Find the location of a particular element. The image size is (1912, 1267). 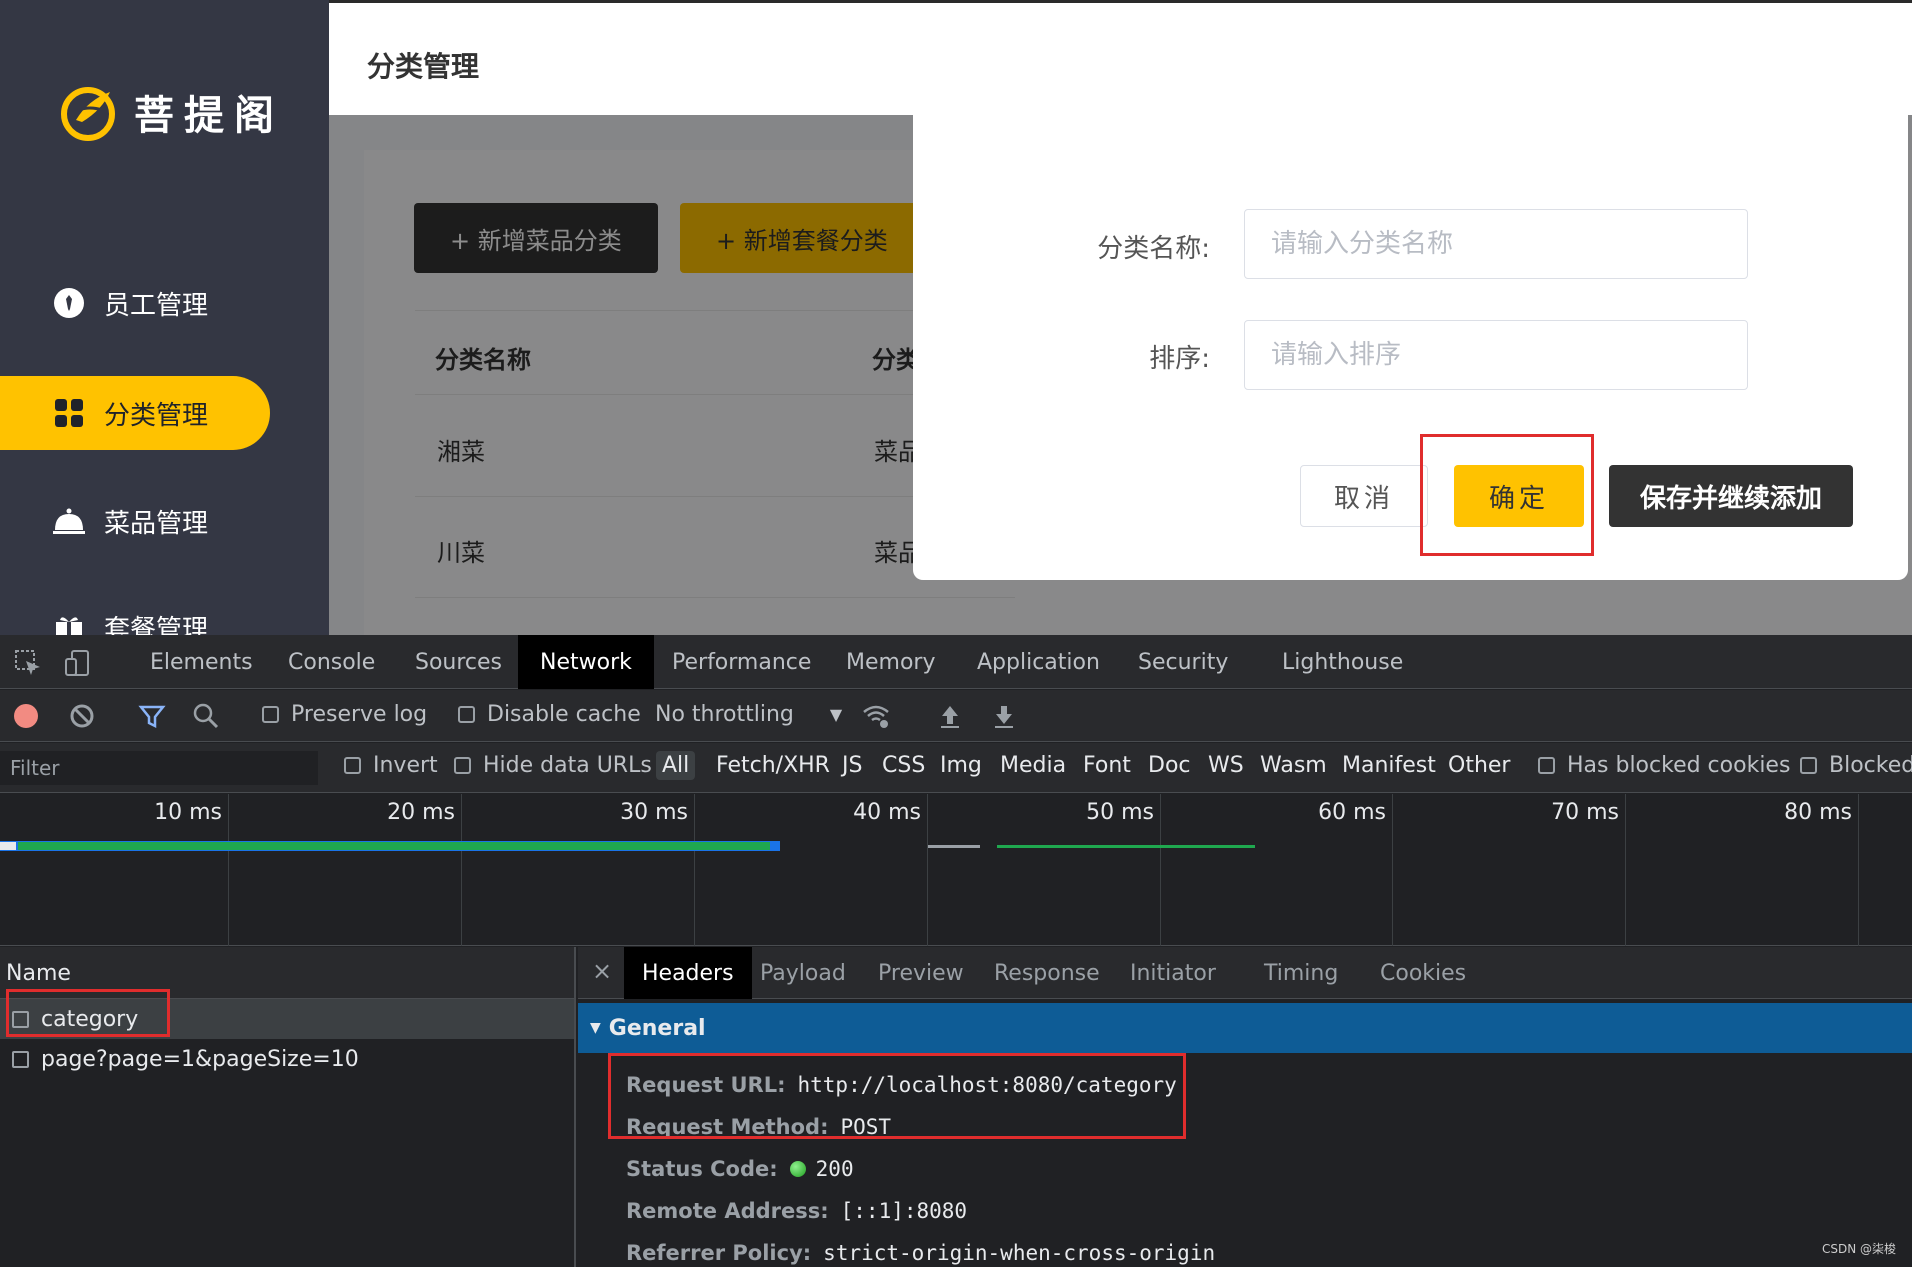

network-conditions-icon is located at coordinates (876, 716).